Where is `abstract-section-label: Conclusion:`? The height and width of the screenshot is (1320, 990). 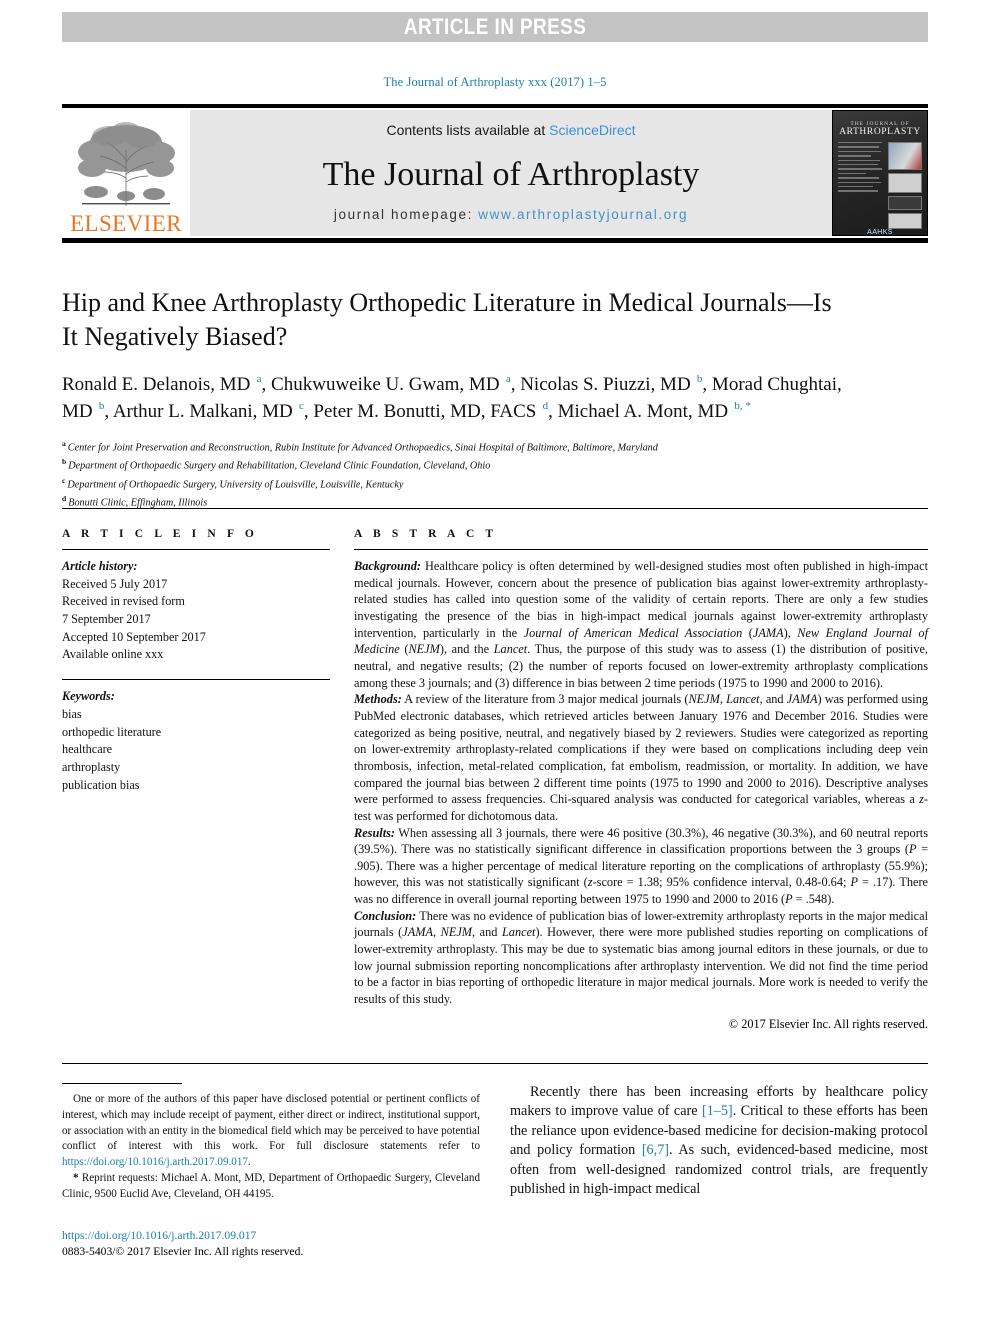 abstract-section-label: Conclusion: is located at coordinates (385, 915).